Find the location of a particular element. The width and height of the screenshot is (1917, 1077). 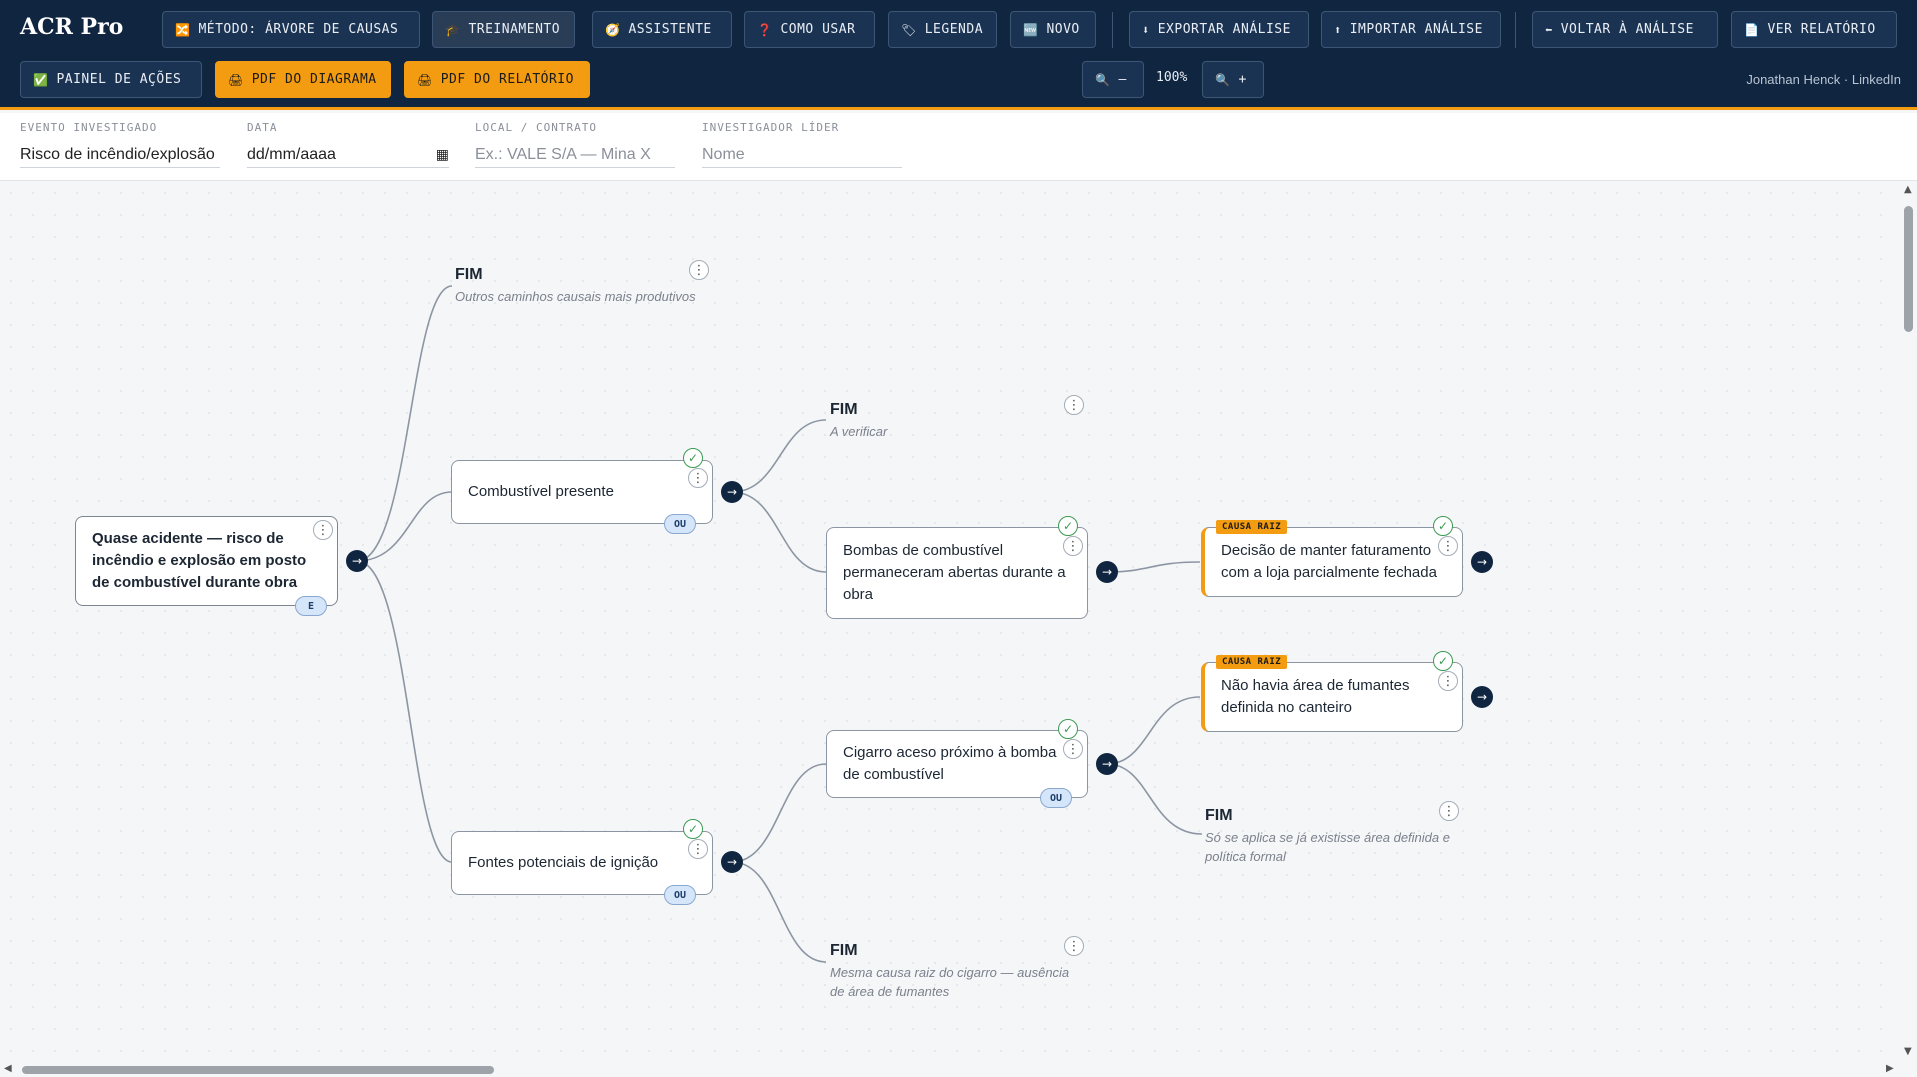

download-icon: ⬇ is located at coordinates (1146, 29).